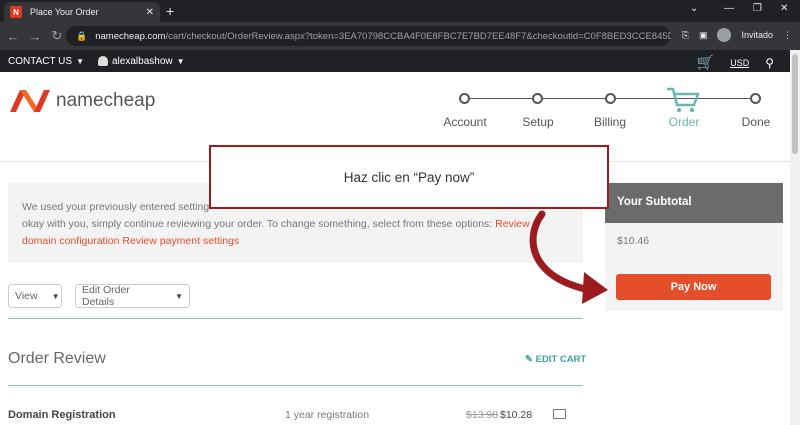  Describe the element at coordinates (150, 12) in the screenshot. I see `close-tab-icon: ✕` at that location.